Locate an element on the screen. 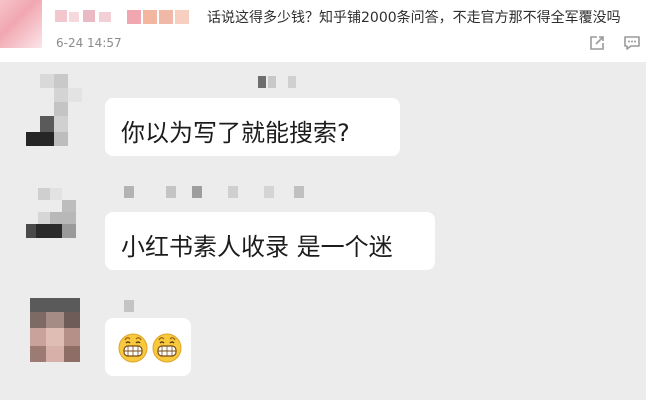  post-text: 话说这得多少钱？知乎铺2000条问答，不走官方那不得全军覆没吗 is located at coordinates (414, 18).